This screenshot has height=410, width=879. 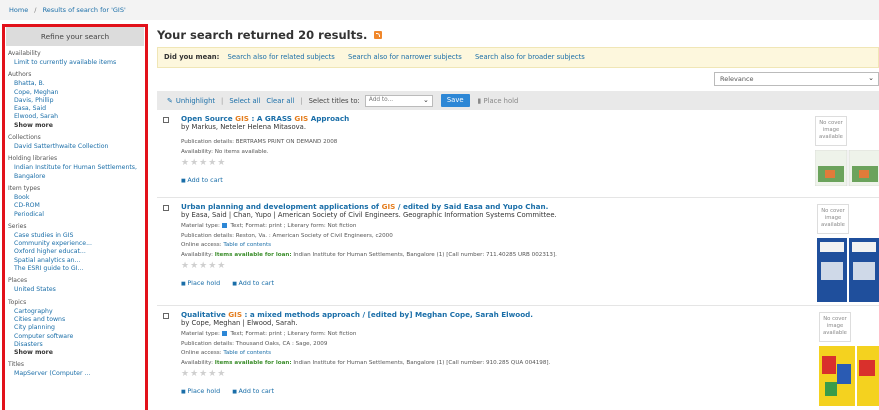 I want to click on facet-link: Indian Institute for Human Settlements,, so click(x=75, y=168).